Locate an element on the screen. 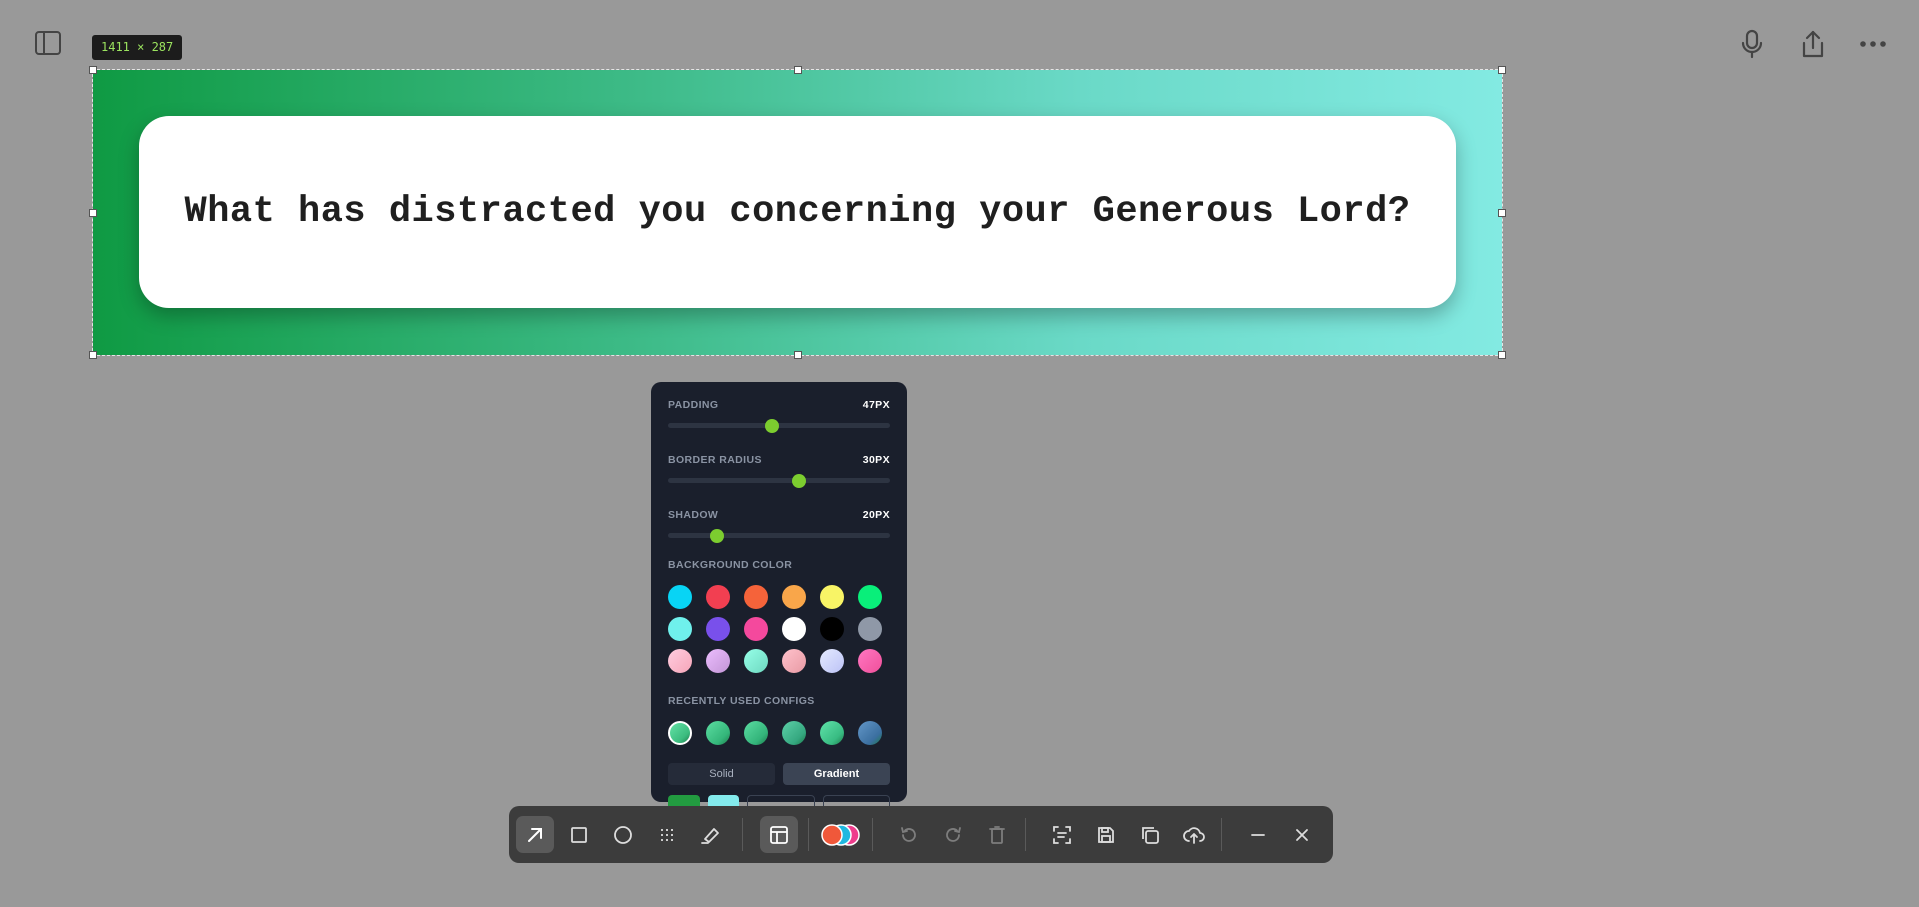 Image resolution: width=1919 pixels, height=907 pixels. undo-button is located at coordinates (909, 834).